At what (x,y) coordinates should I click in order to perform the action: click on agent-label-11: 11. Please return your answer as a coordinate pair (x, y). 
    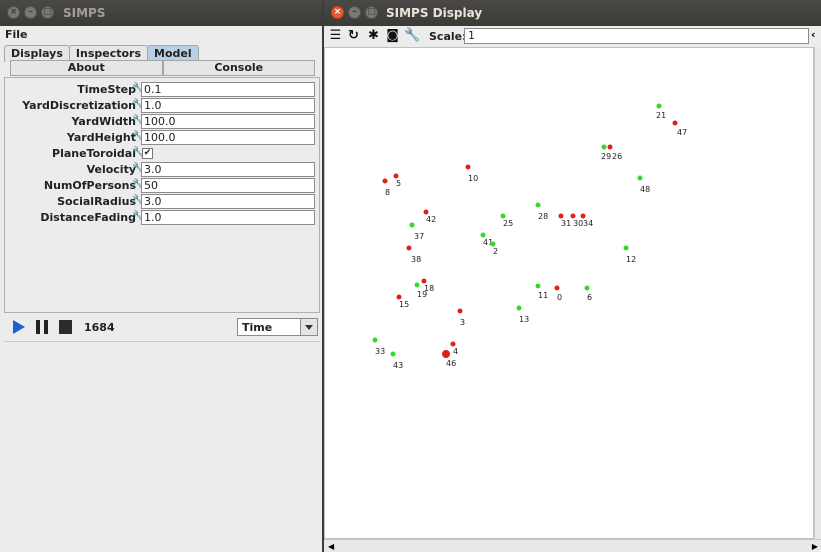
    Looking at the image, I should click on (543, 295).